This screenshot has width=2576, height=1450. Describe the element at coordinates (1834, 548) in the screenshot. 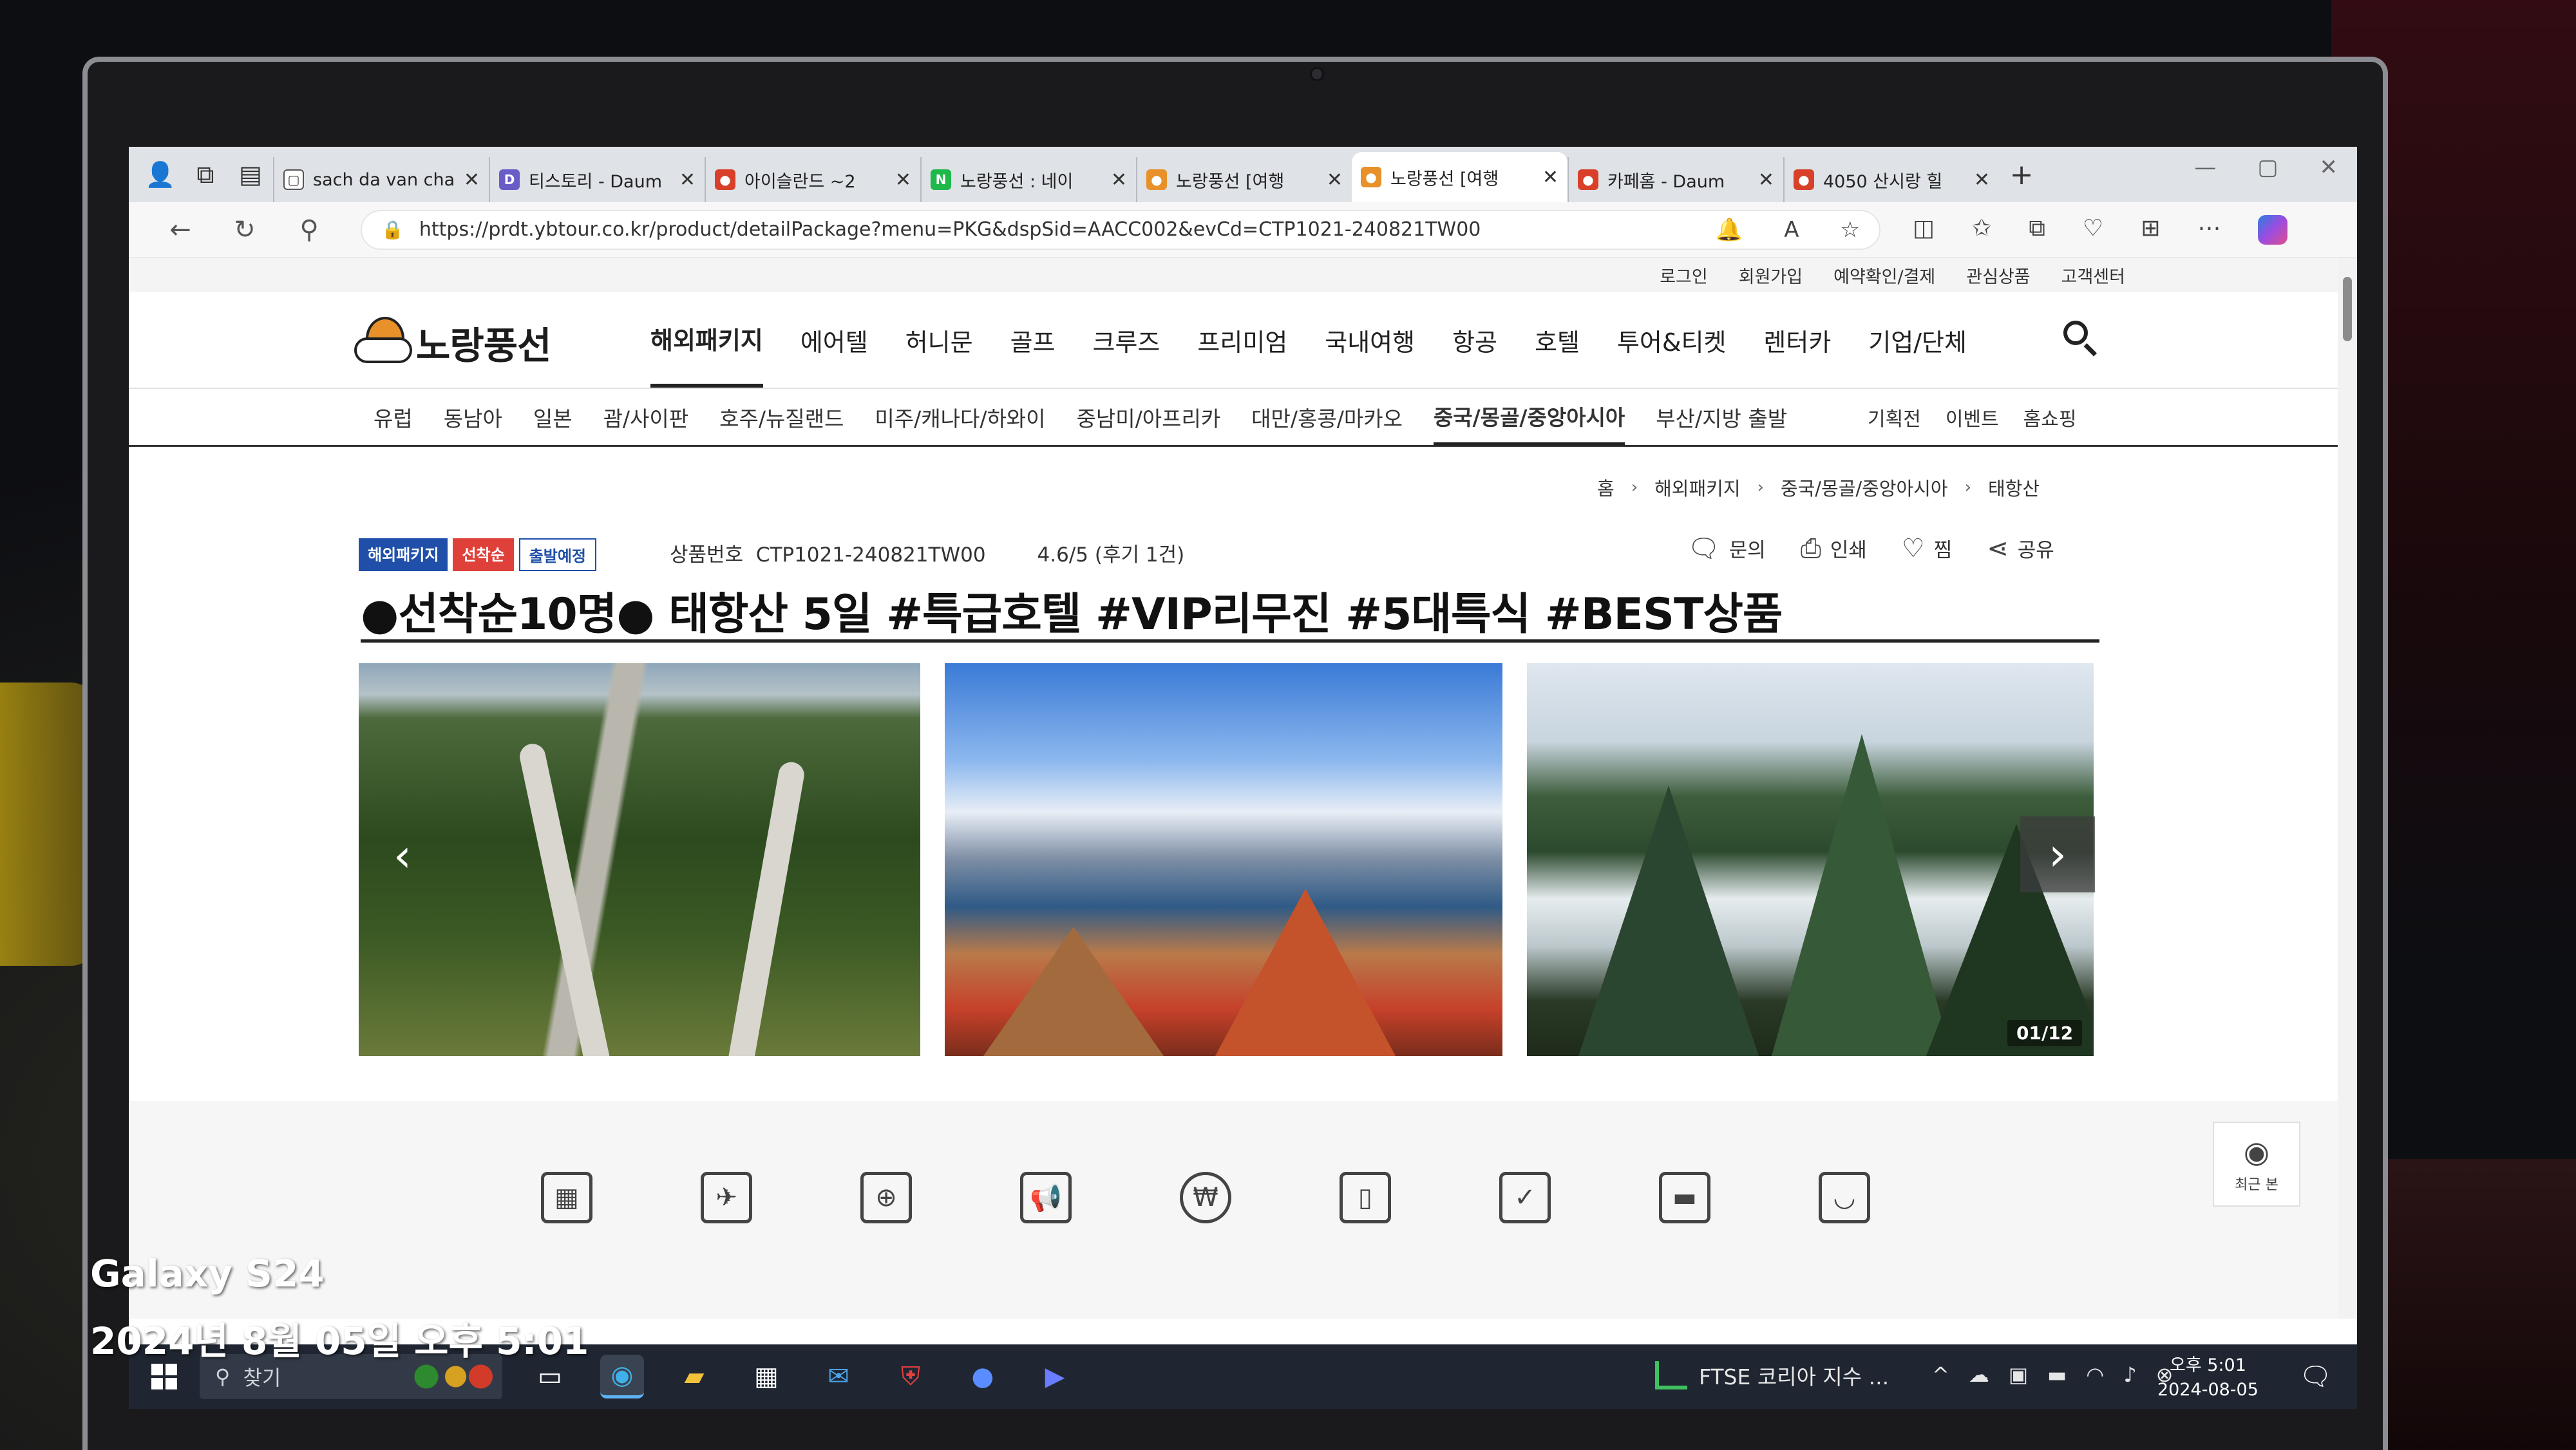

I see `product-action-print: ⎙ 인쇄` at that location.